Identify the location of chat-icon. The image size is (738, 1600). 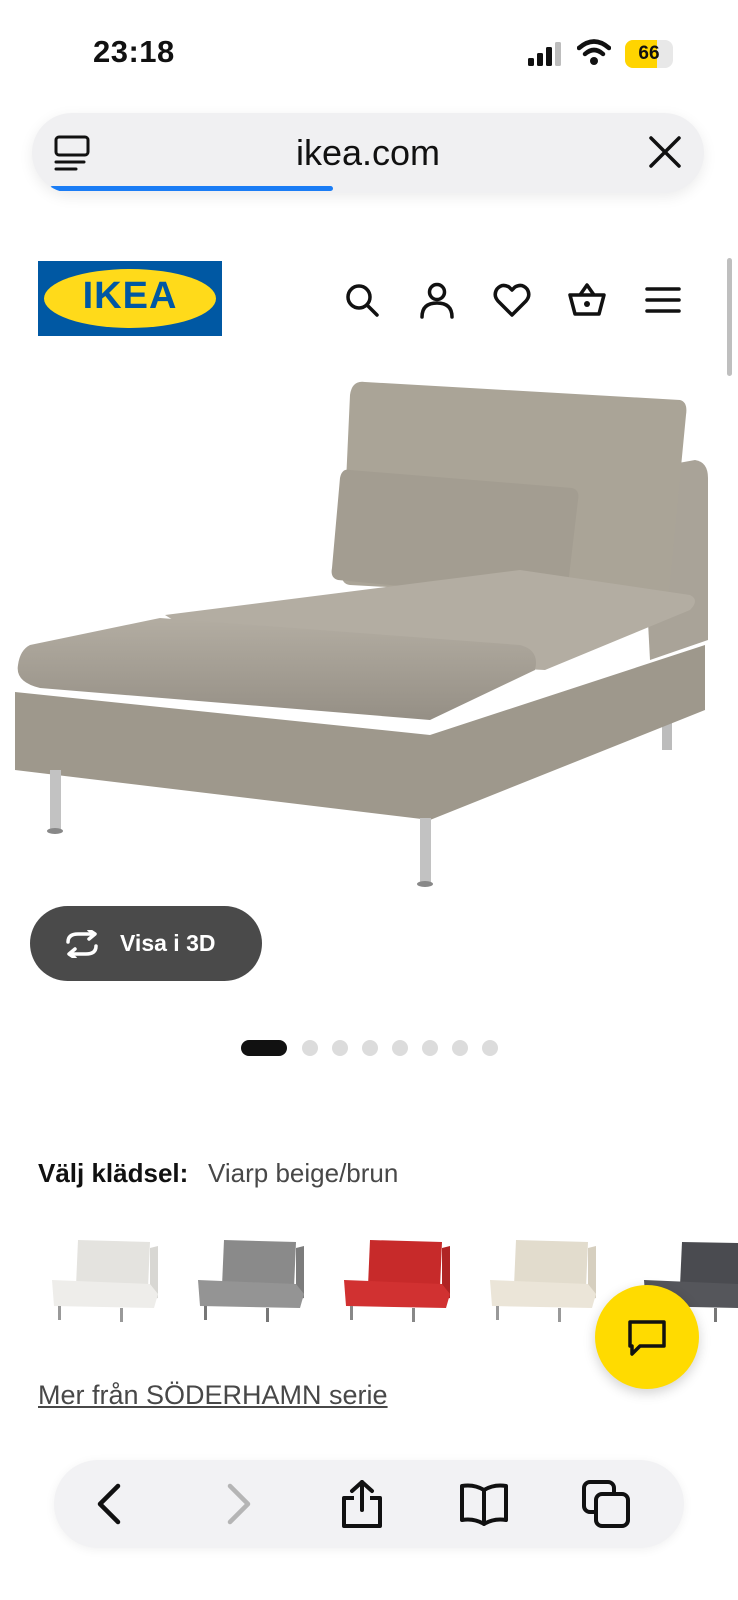
(647, 1338).